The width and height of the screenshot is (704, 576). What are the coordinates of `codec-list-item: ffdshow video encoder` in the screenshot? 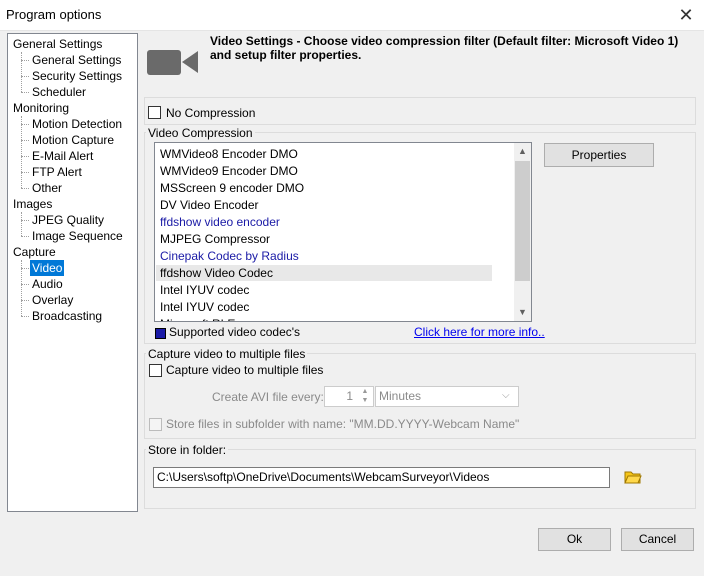 It's located at (220, 222).